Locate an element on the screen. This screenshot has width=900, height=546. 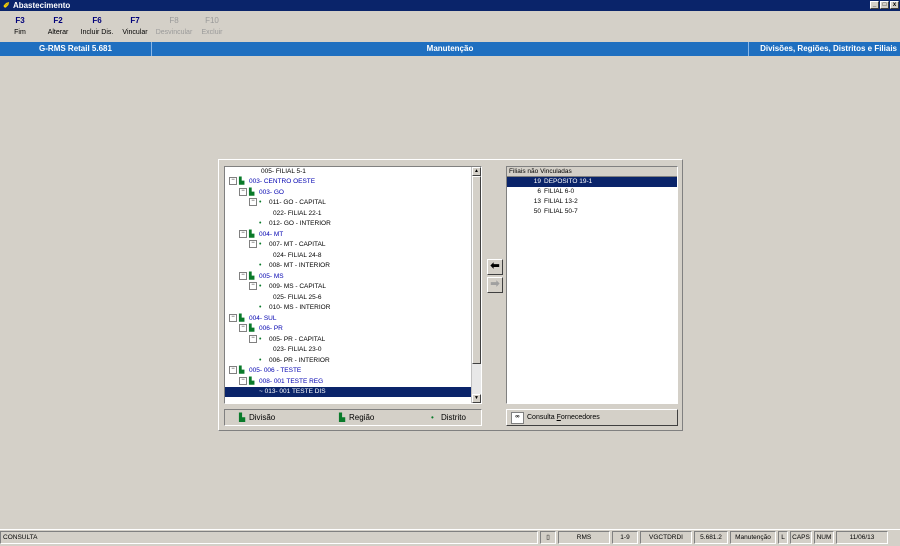
tree-node: − ▙ 003- GO is located at coordinates (261, 193).